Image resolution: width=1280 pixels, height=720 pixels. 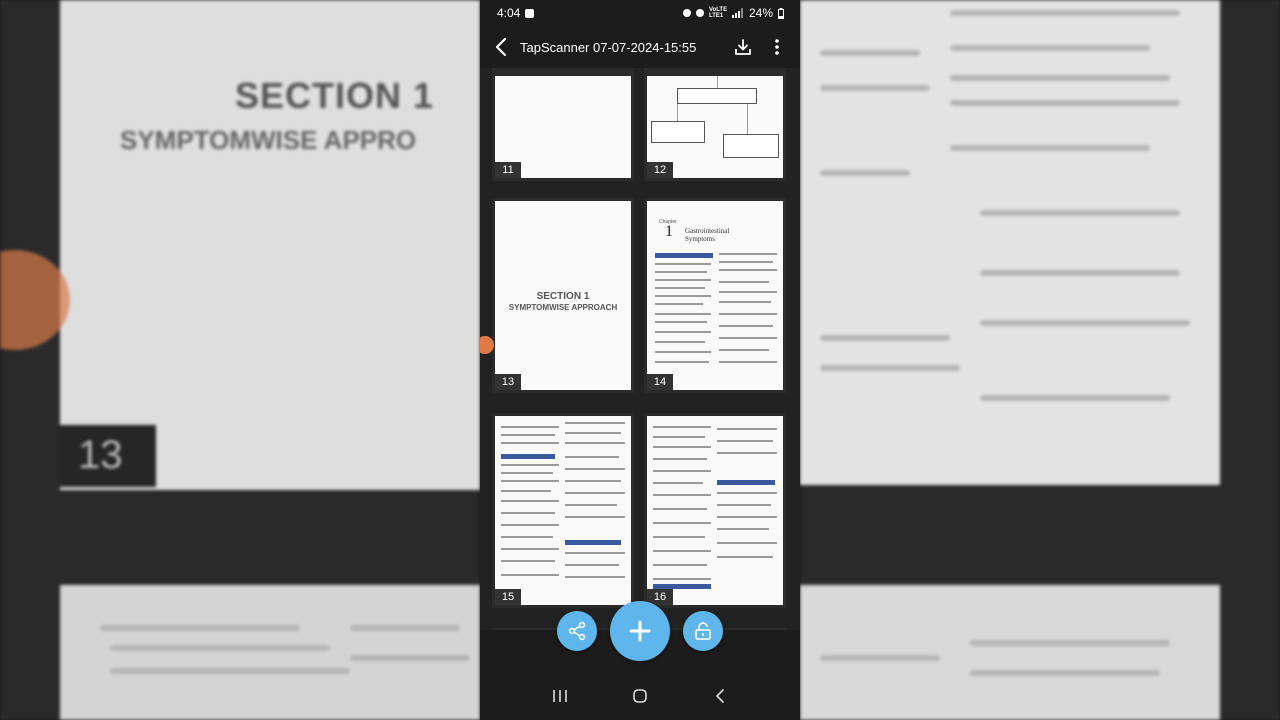 I want to click on page-image: Chapter 1 Gastrointestinal Symptoms, so click(x=715, y=295).